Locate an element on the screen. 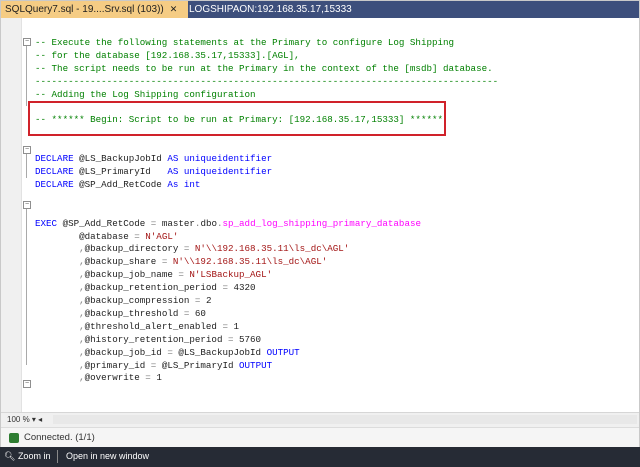  code-token: master is located at coordinates (178, 223).